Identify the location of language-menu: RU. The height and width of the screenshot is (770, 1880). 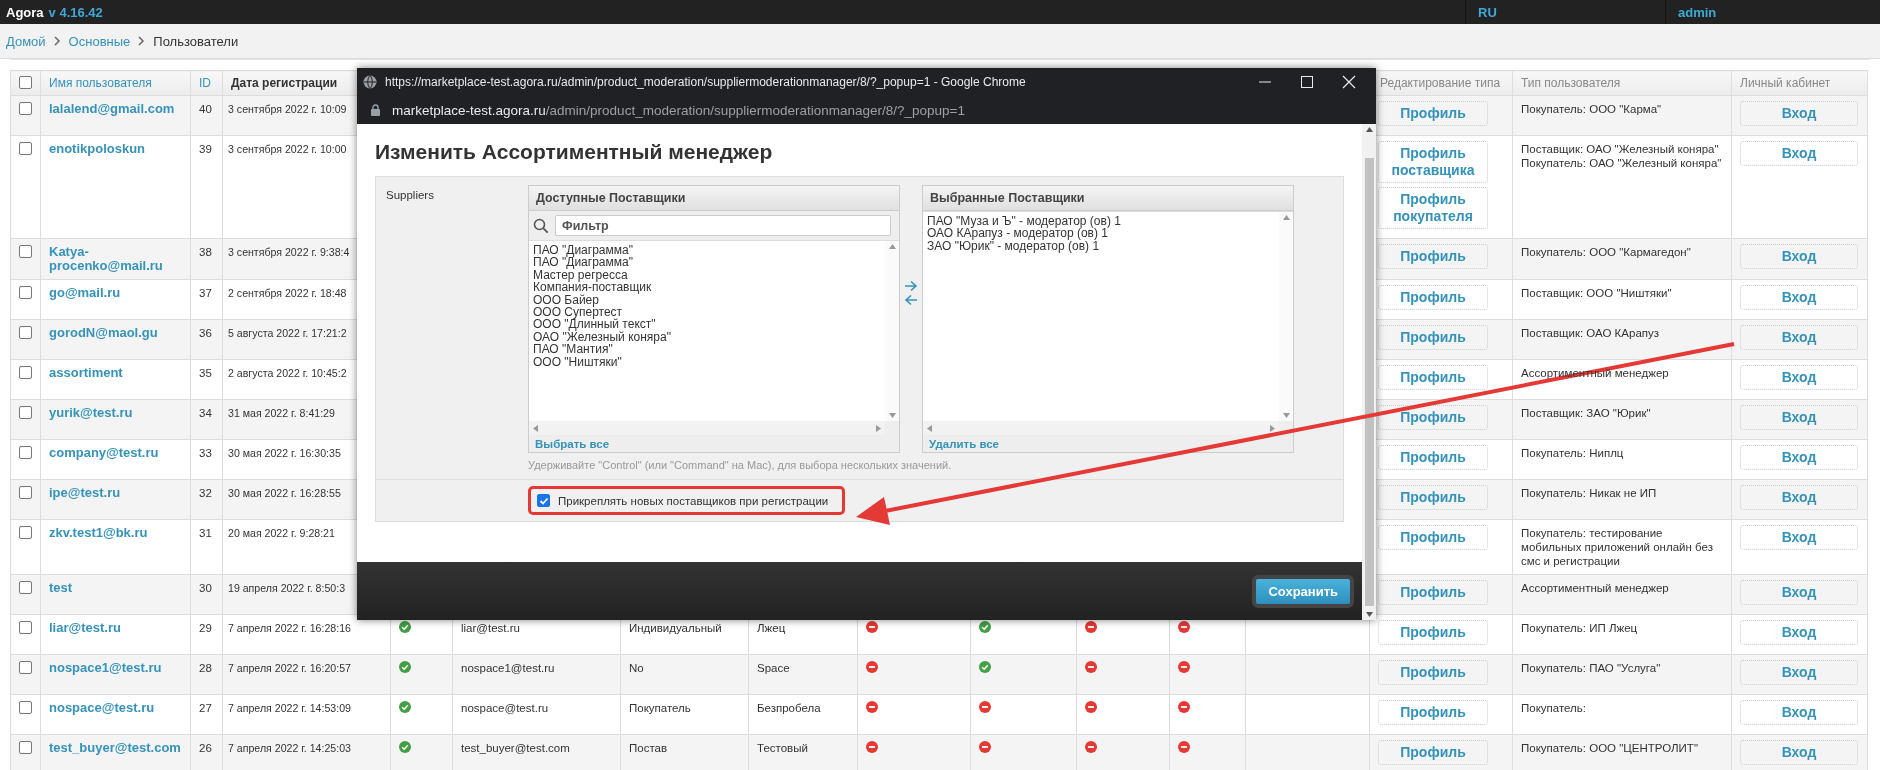
(1487, 12).